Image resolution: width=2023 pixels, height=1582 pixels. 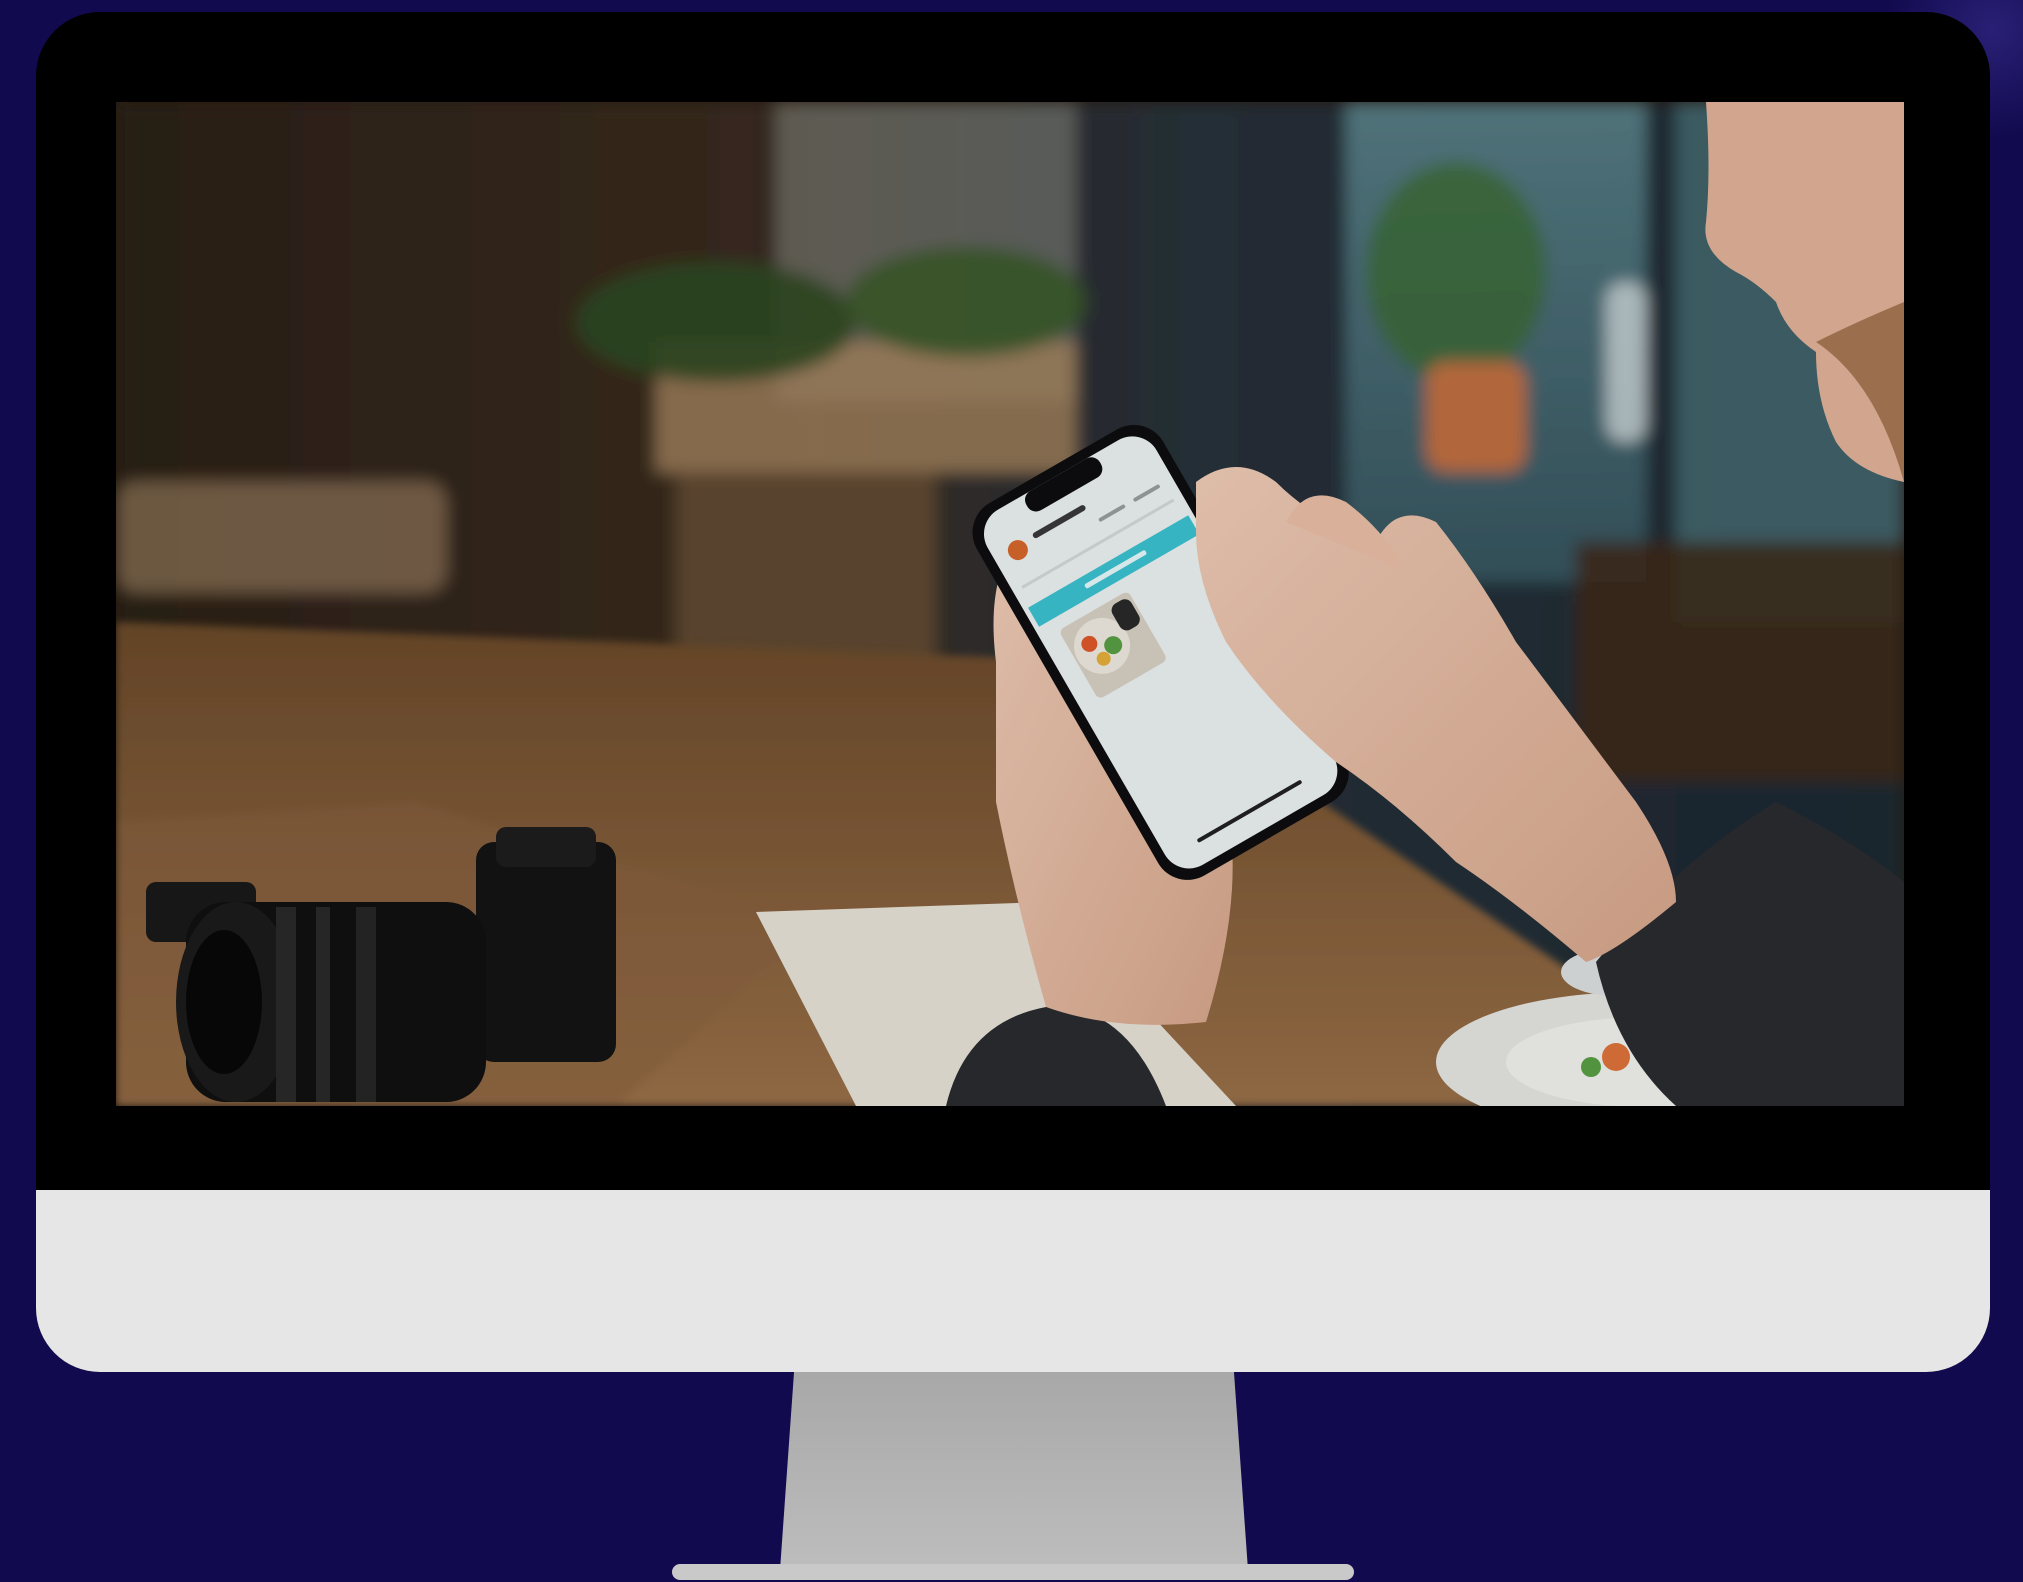 I want to click on monitor-chin, so click(x=1013, y=1281).